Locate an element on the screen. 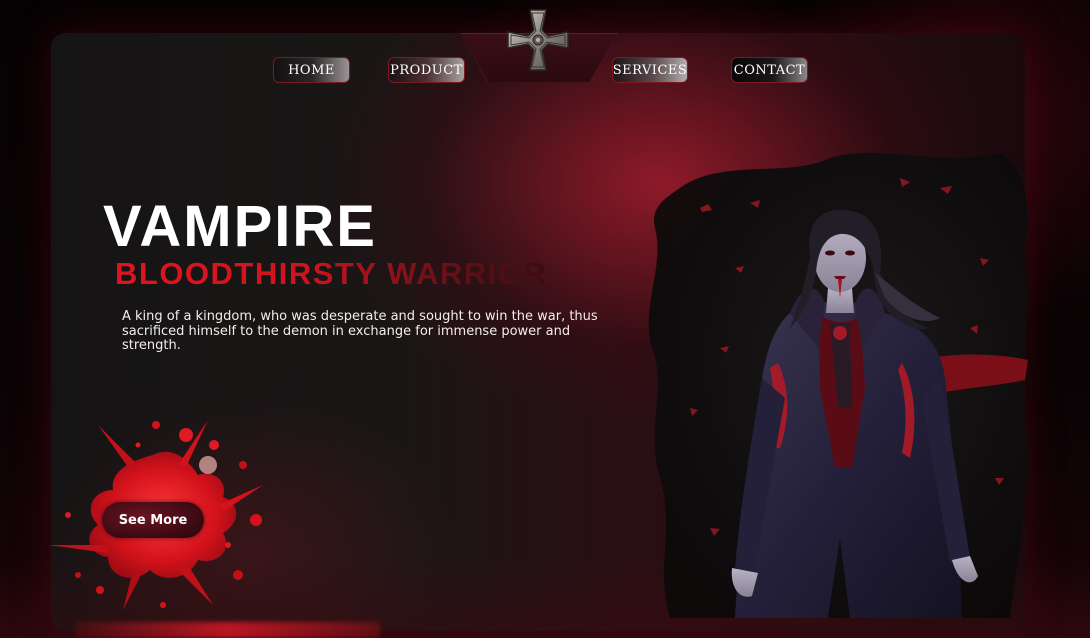 This screenshot has height=638, width=1090. nav-services-button: SERVICES is located at coordinates (650, 70).